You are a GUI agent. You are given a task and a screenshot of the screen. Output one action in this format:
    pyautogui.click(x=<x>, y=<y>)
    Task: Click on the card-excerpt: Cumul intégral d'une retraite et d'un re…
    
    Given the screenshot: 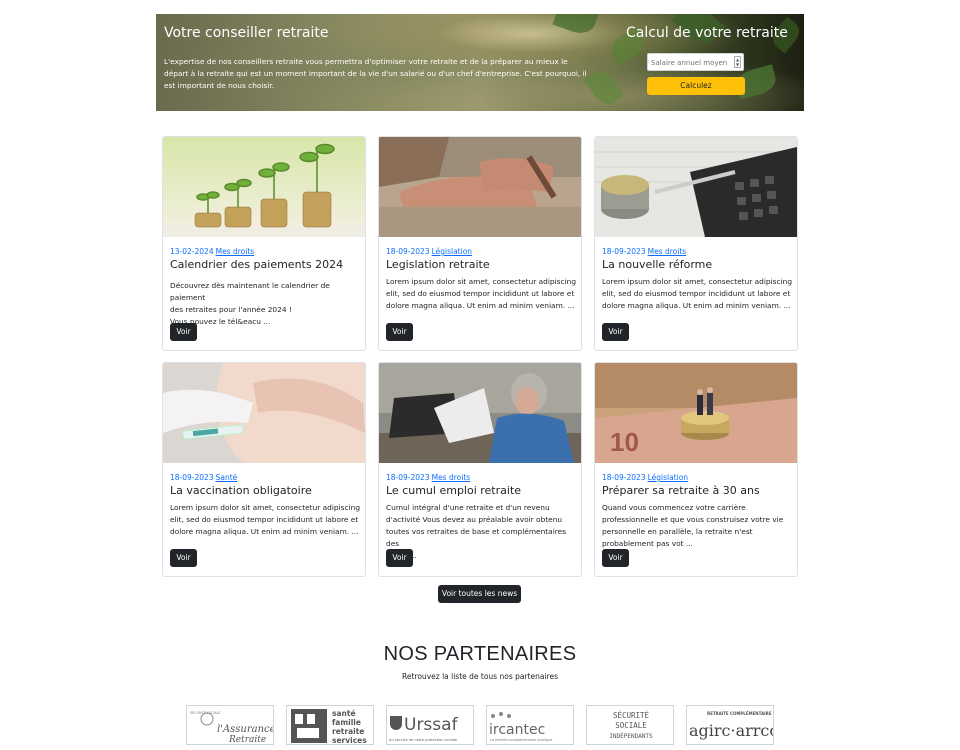 What is the action you would take?
    pyautogui.click(x=481, y=532)
    